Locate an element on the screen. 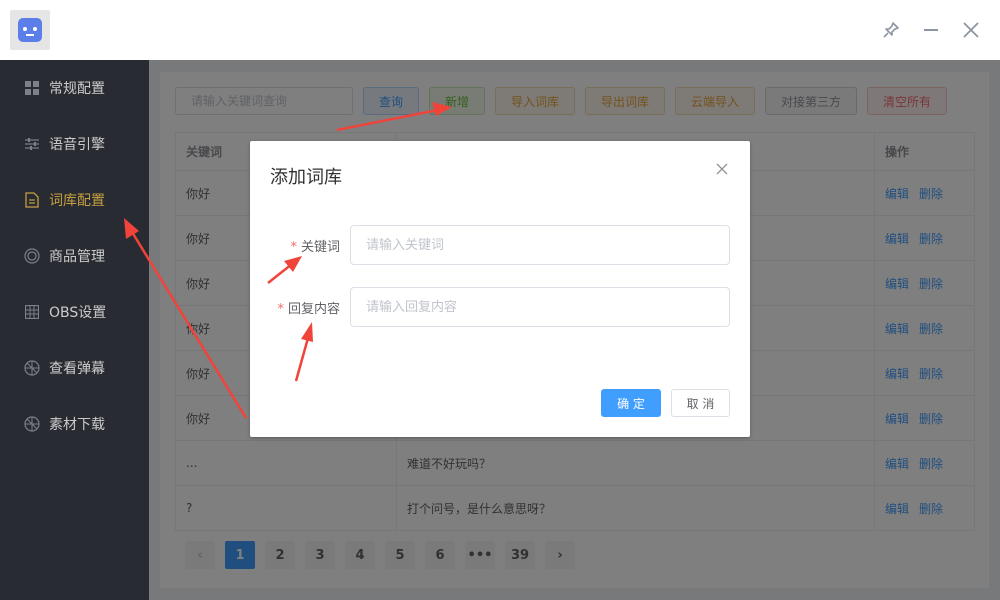 The height and width of the screenshot is (600, 1000). pin-icon is located at coordinates (891, 30).